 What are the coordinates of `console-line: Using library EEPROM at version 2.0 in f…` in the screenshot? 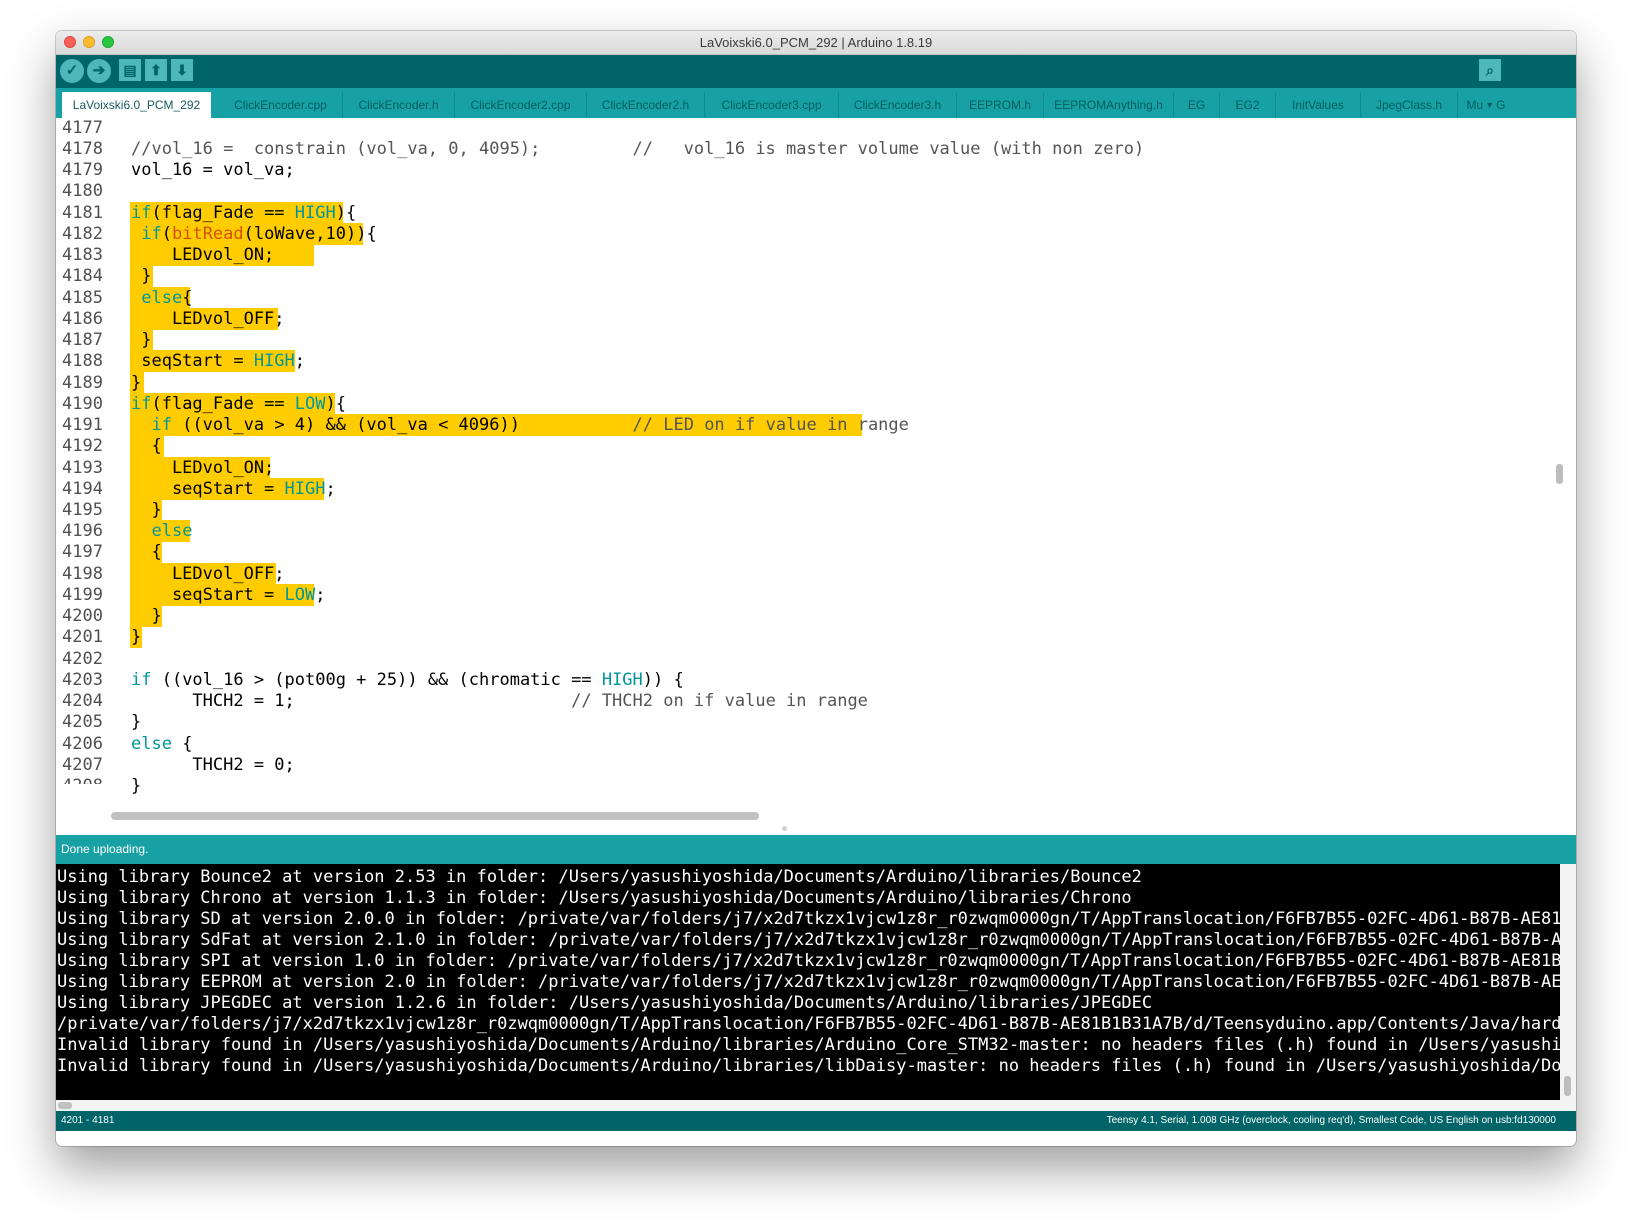 It's located at (808, 982).